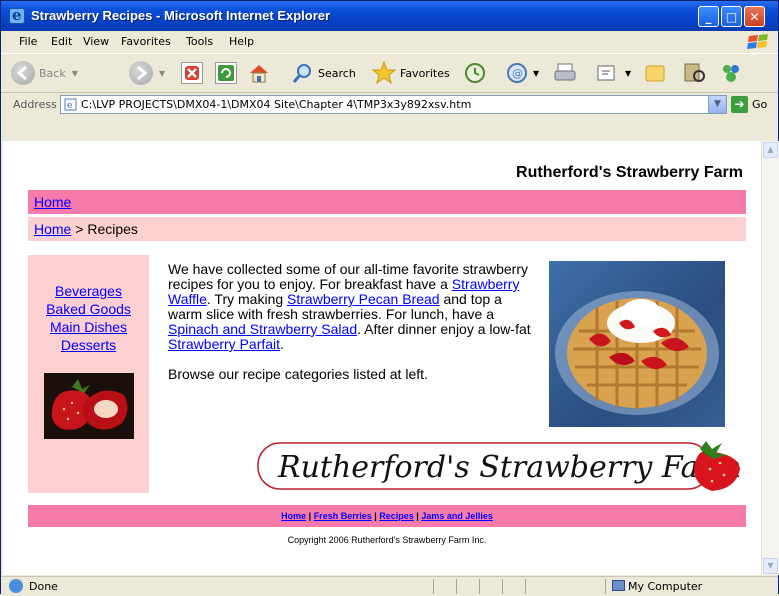 This screenshot has width=779, height=596. Describe the element at coordinates (629, 172) in the screenshot. I see `site-brand-heading: Rutherford's Strawberry Farm` at that location.